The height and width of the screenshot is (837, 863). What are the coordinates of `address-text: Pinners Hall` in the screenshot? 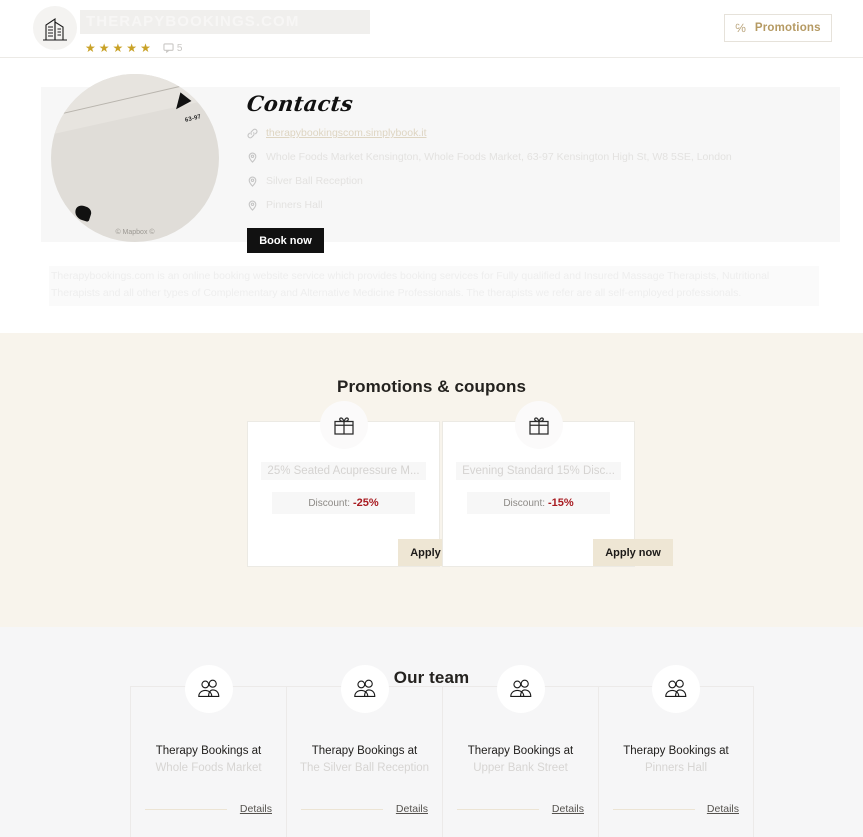 It's located at (294, 205).